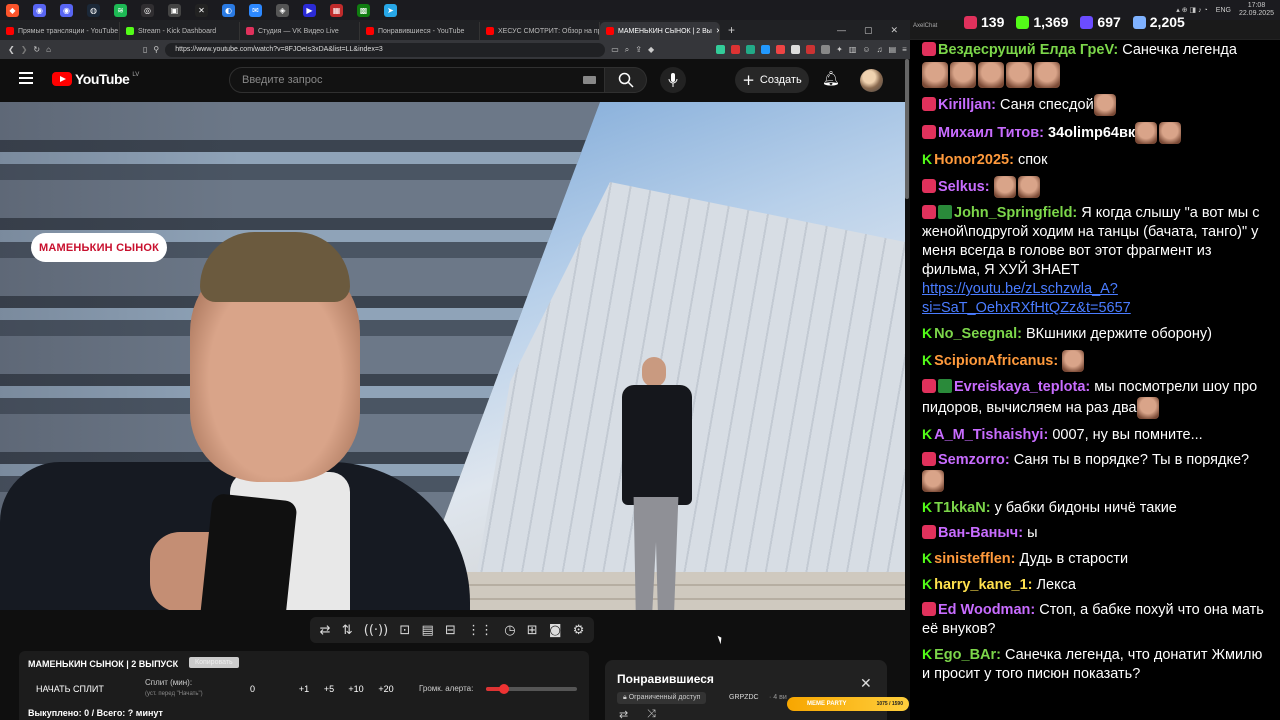 The height and width of the screenshot is (720, 1280). Describe the element at coordinates (532, 630) in the screenshot. I see `add-icon: ⊞` at that location.